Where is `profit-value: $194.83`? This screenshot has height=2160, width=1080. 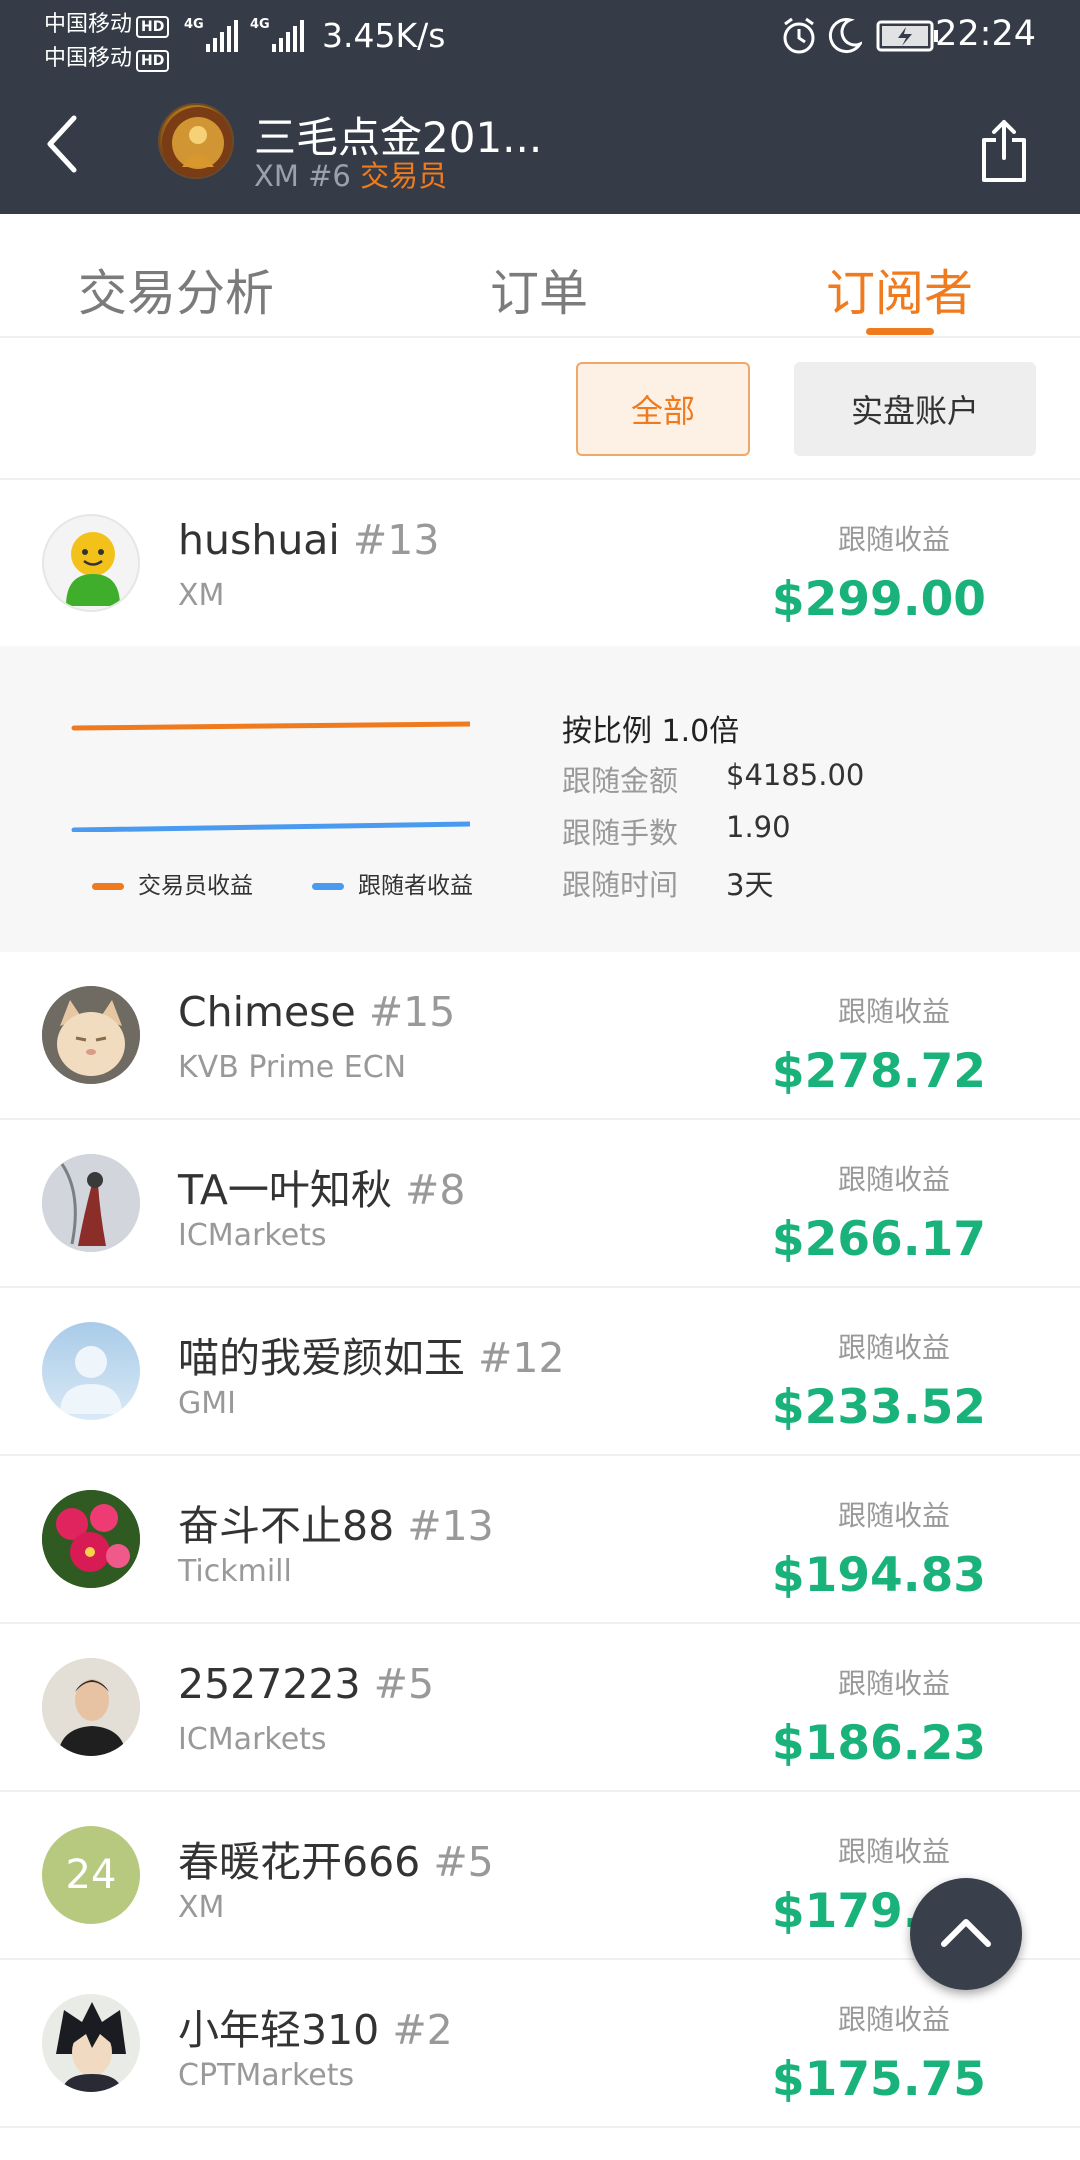 profit-value: $194.83 is located at coordinates (878, 1575).